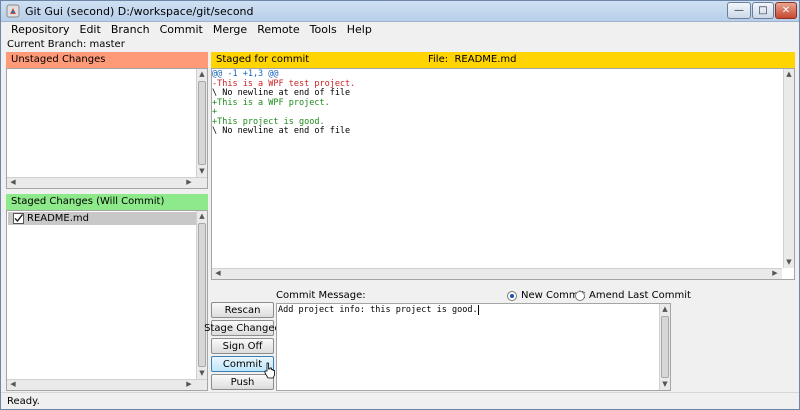 The image size is (800, 410). What do you see at coordinates (242, 346) in the screenshot?
I see `sign-off-button: Sign Off` at bounding box center [242, 346].